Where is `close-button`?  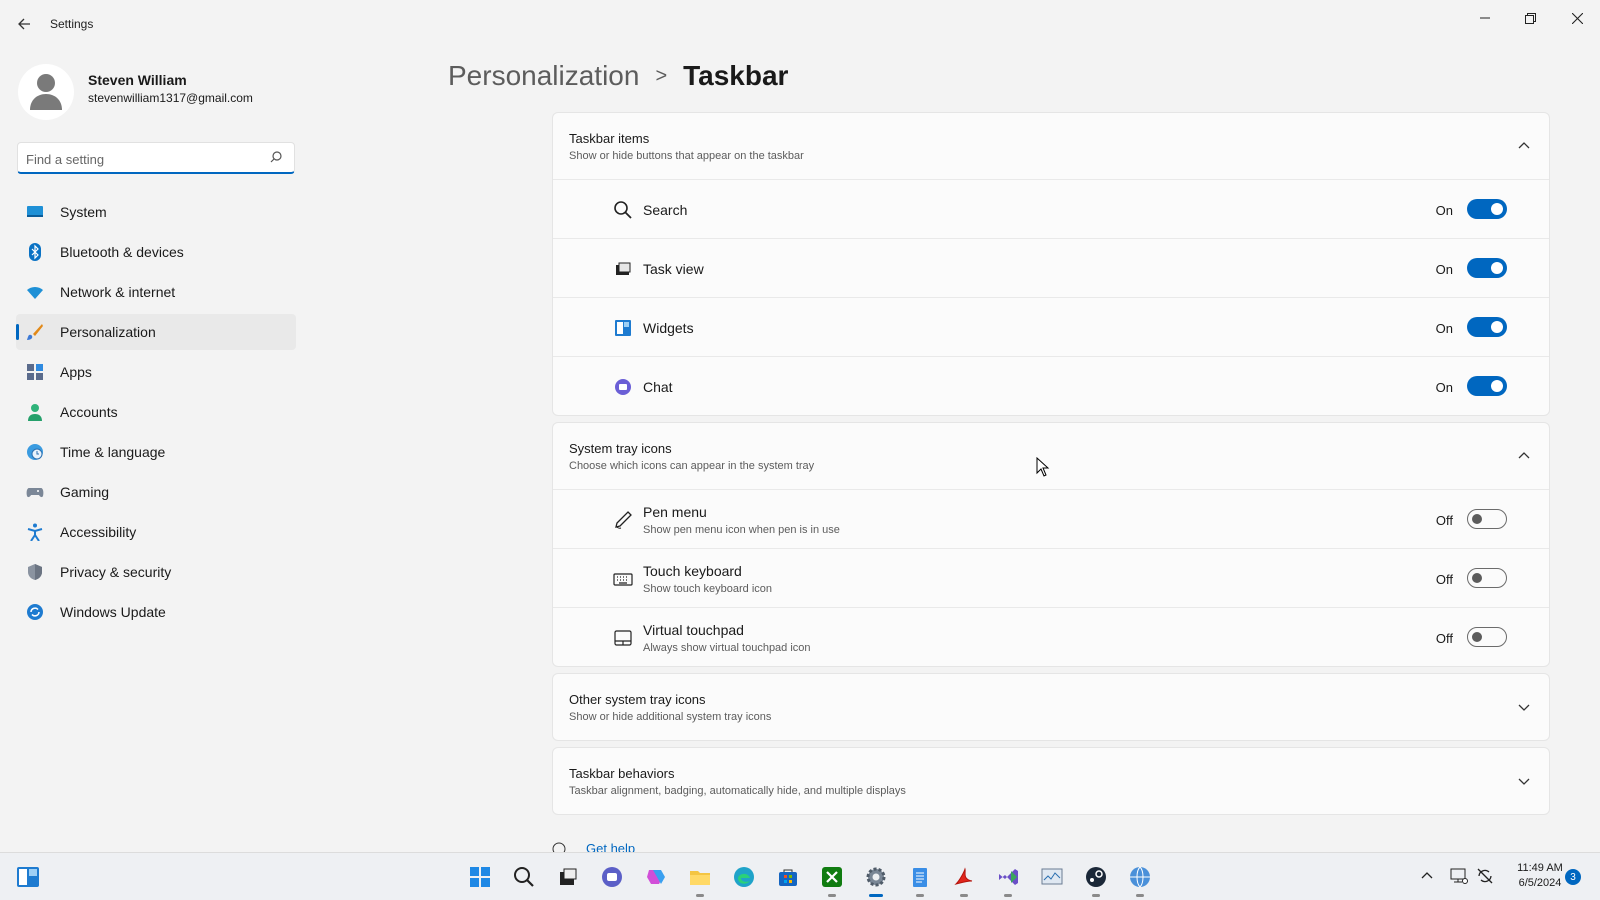
close-button is located at coordinates (1577, 18).